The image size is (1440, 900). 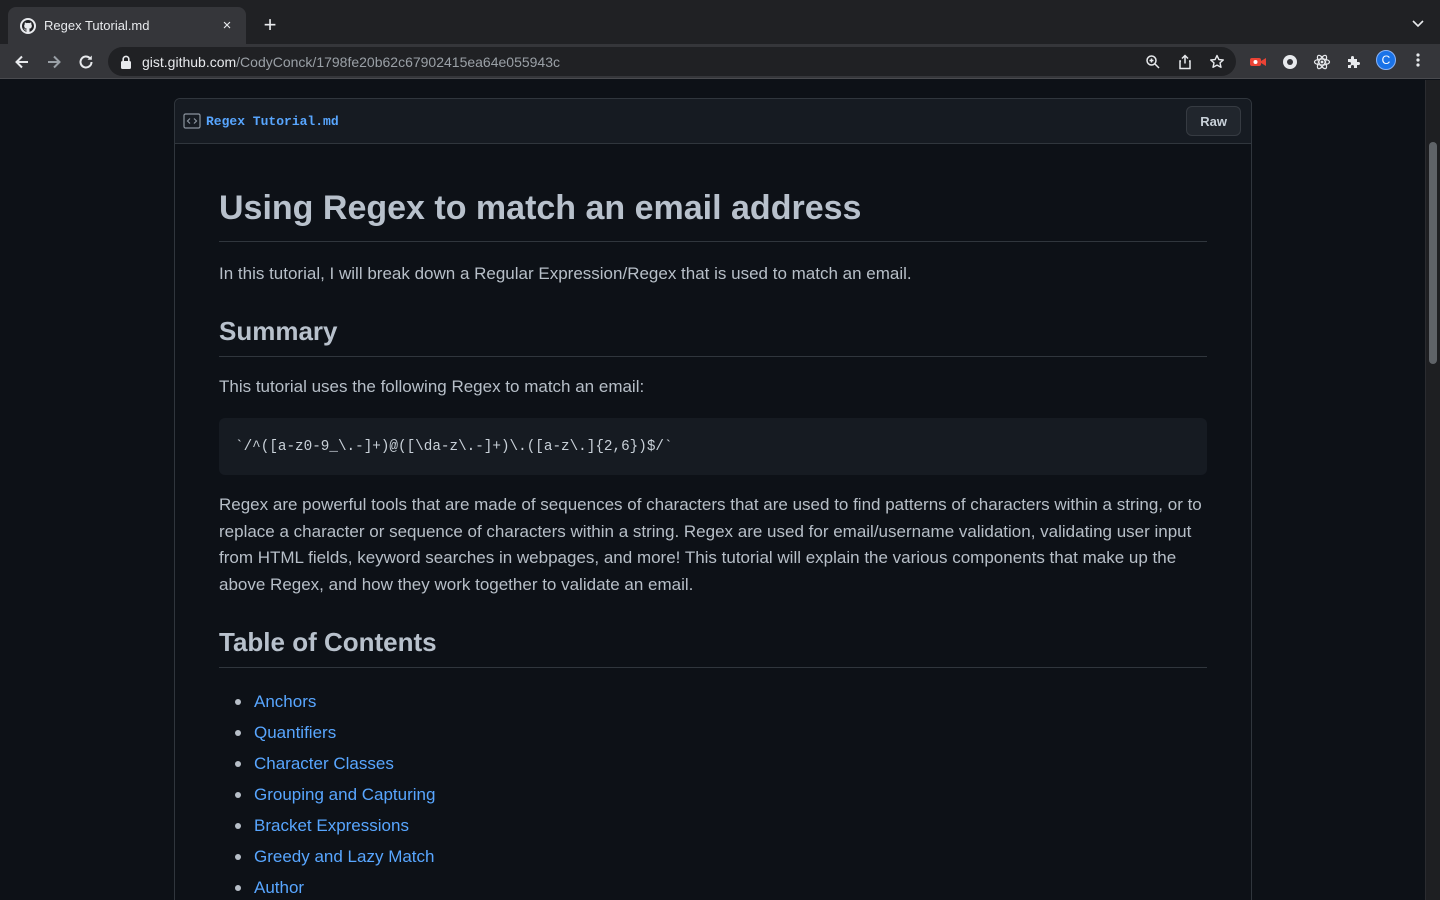 I want to click on github-icon, so click(x=28, y=25).